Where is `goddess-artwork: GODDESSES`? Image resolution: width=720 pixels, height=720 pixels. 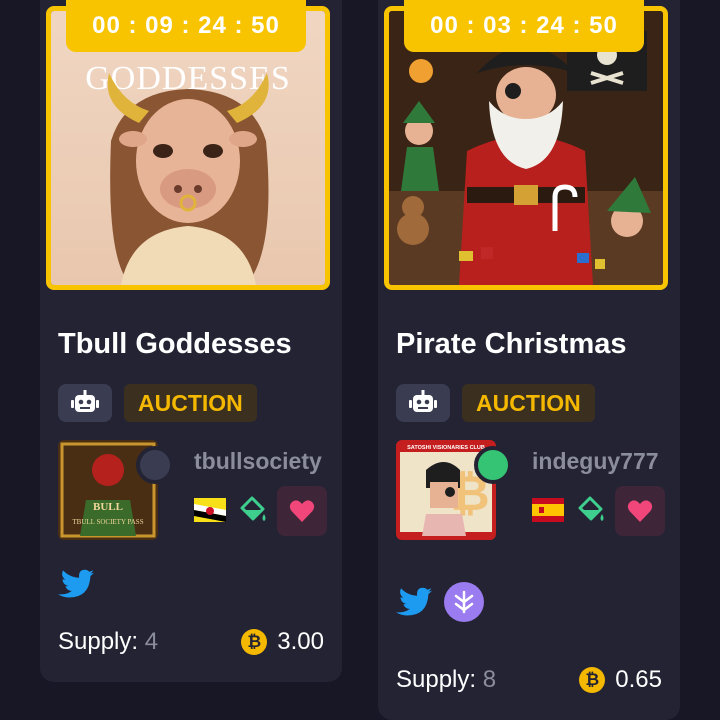 goddess-artwork: GODDESSES is located at coordinates (188, 148).